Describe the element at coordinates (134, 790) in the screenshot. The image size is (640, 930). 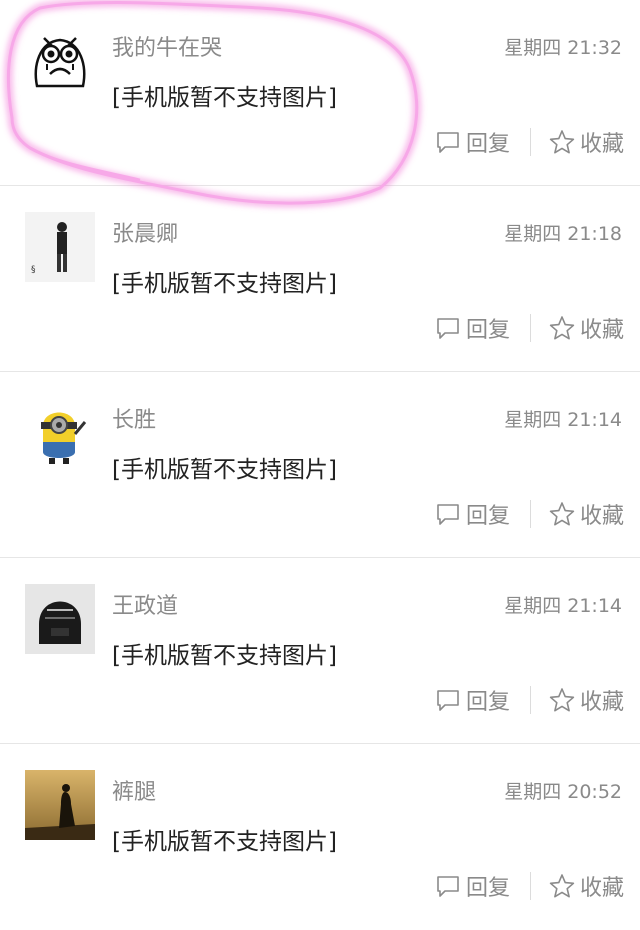
I see `commenter-name: 裤腿` at that location.